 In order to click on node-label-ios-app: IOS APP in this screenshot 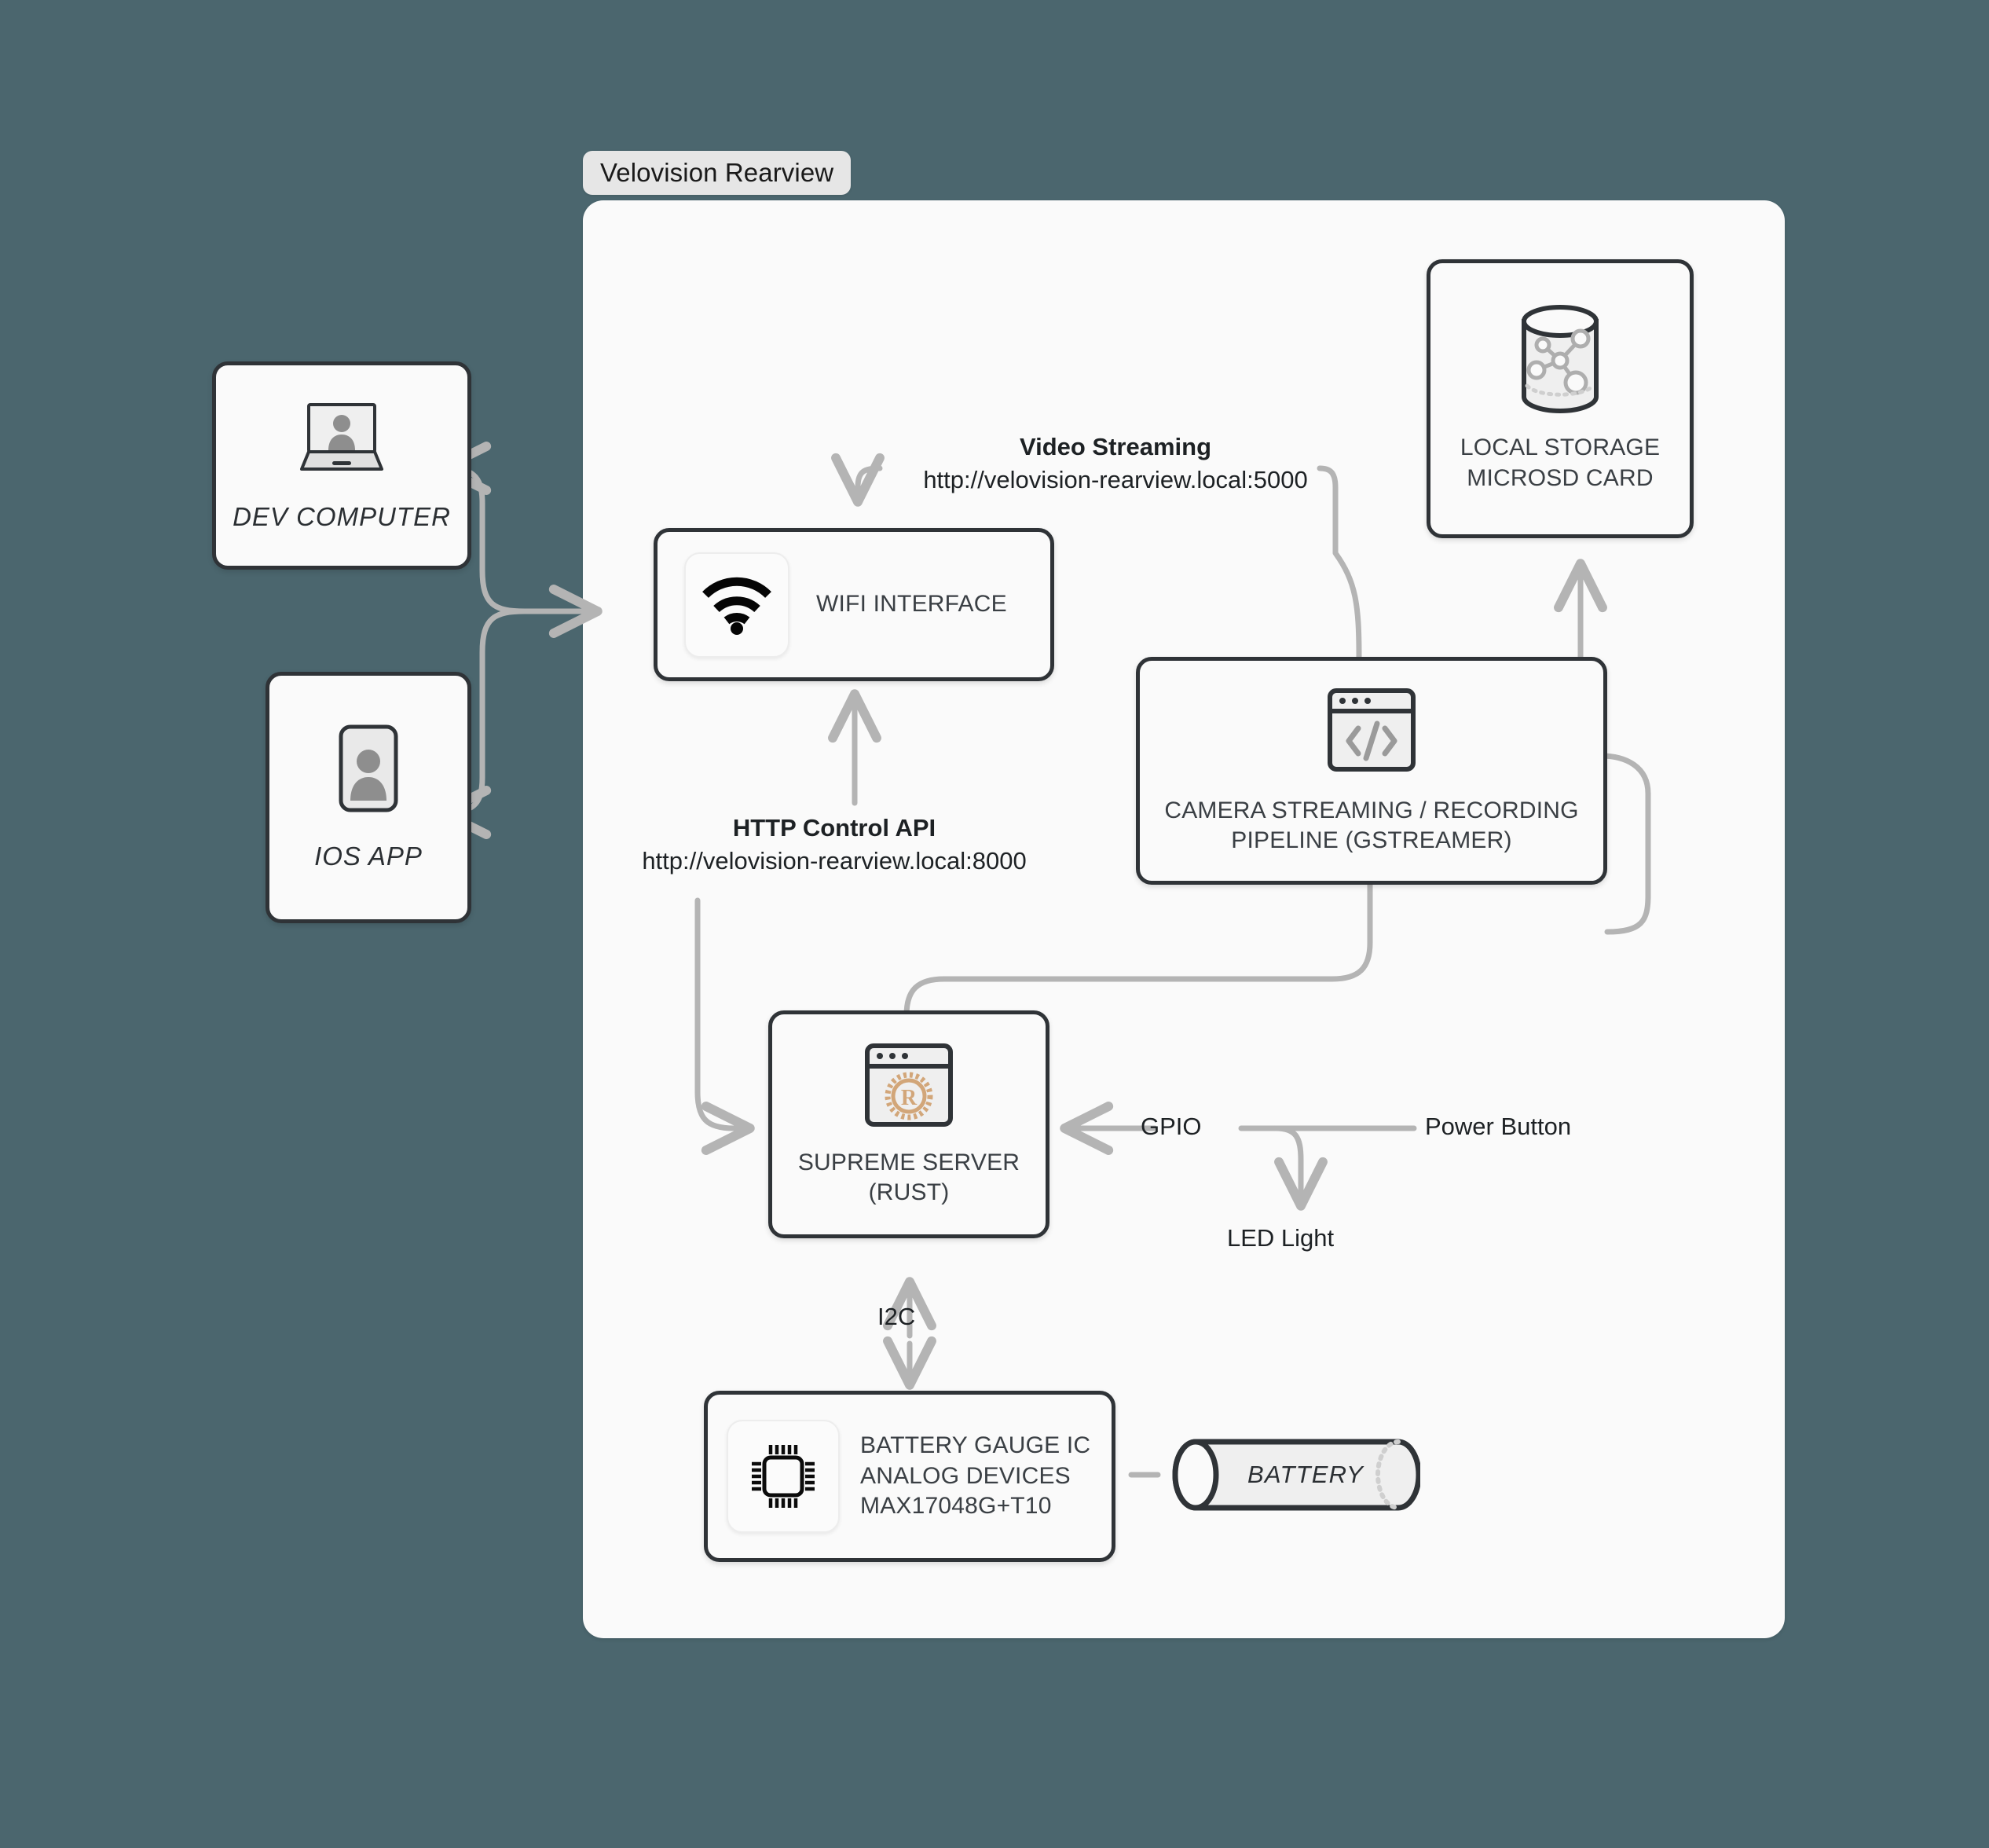, I will do `click(368, 856)`.